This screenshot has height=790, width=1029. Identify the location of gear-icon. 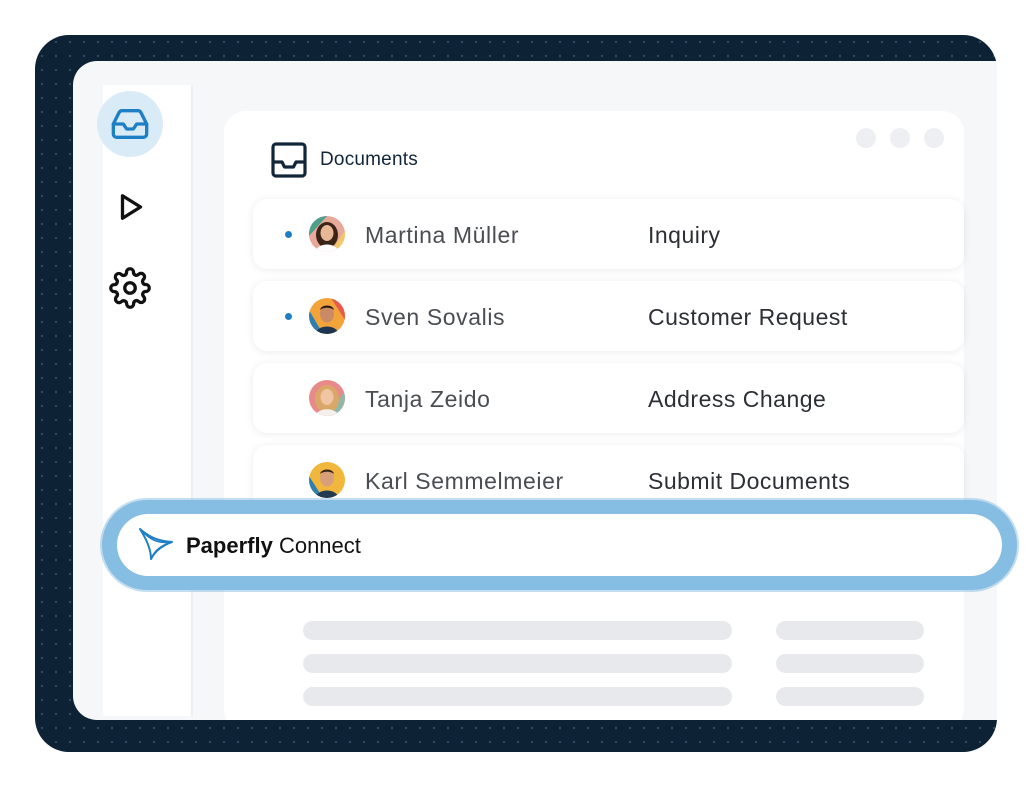
(130, 288).